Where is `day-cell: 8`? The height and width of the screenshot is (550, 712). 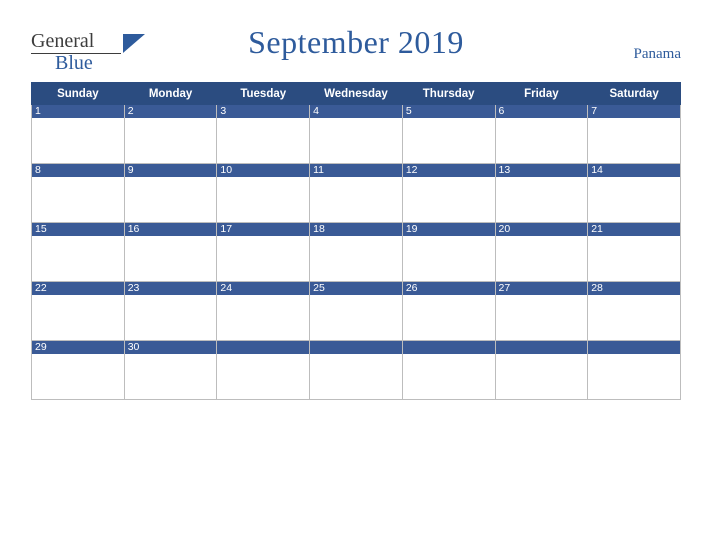 day-cell: 8 is located at coordinates (78, 193).